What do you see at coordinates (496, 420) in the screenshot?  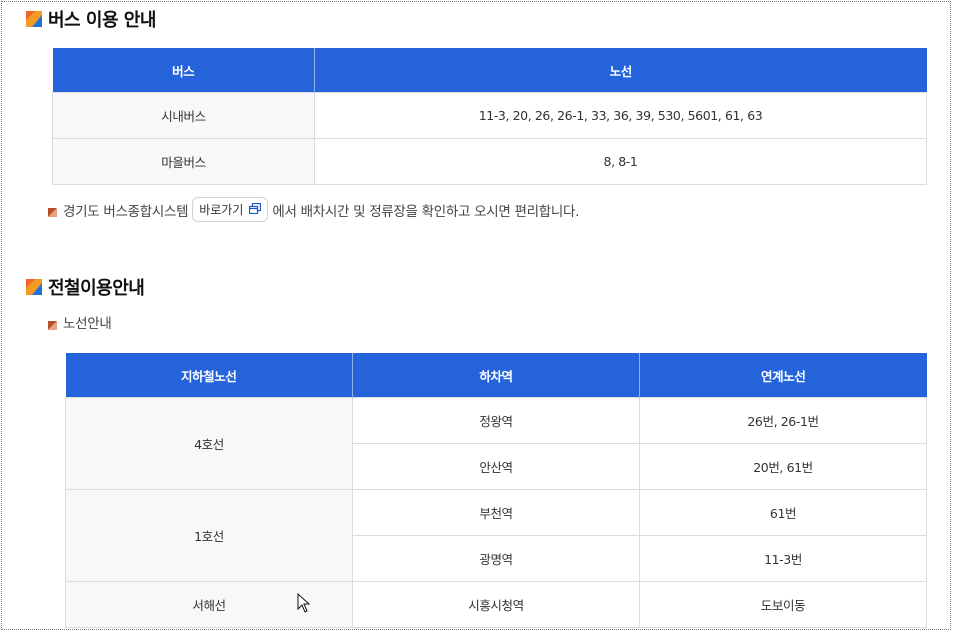 I see `station-cell: 정왕역` at bounding box center [496, 420].